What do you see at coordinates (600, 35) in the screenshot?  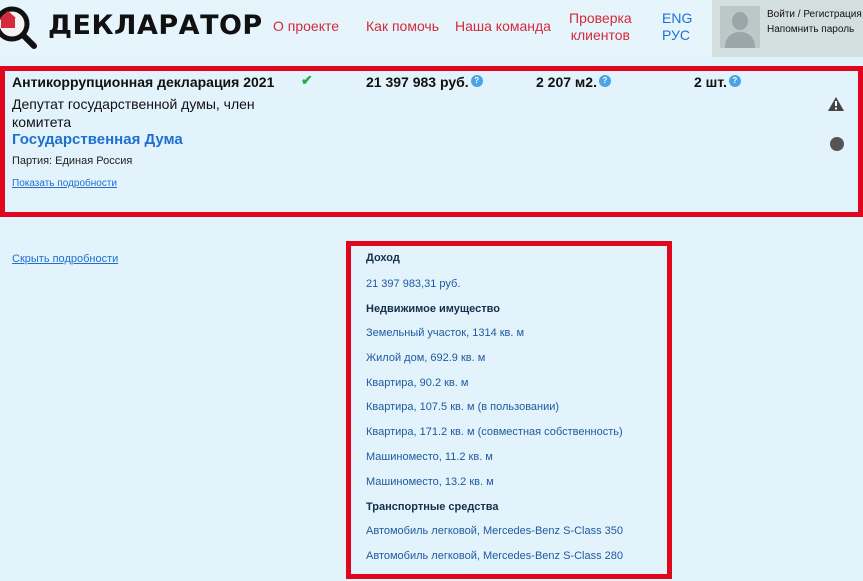 I see `nav-check-clients-line2: клиентов` at bounding box center [600, 35].